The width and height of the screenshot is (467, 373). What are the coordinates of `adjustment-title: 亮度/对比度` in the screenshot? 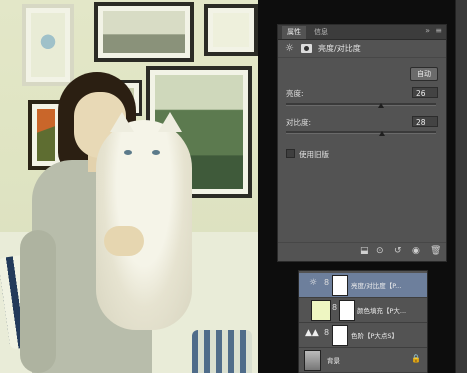 It's located at (339, 48).